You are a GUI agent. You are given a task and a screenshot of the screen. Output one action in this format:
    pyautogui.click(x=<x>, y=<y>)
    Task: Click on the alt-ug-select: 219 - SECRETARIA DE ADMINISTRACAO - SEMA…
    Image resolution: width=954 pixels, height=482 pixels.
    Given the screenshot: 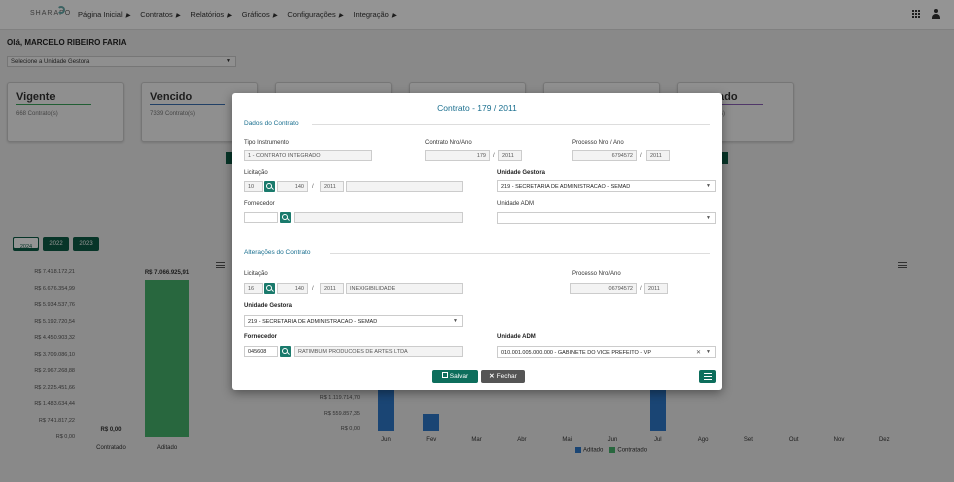 What is the action you would take?
    pyautogui.click(x=353, y=321)
    